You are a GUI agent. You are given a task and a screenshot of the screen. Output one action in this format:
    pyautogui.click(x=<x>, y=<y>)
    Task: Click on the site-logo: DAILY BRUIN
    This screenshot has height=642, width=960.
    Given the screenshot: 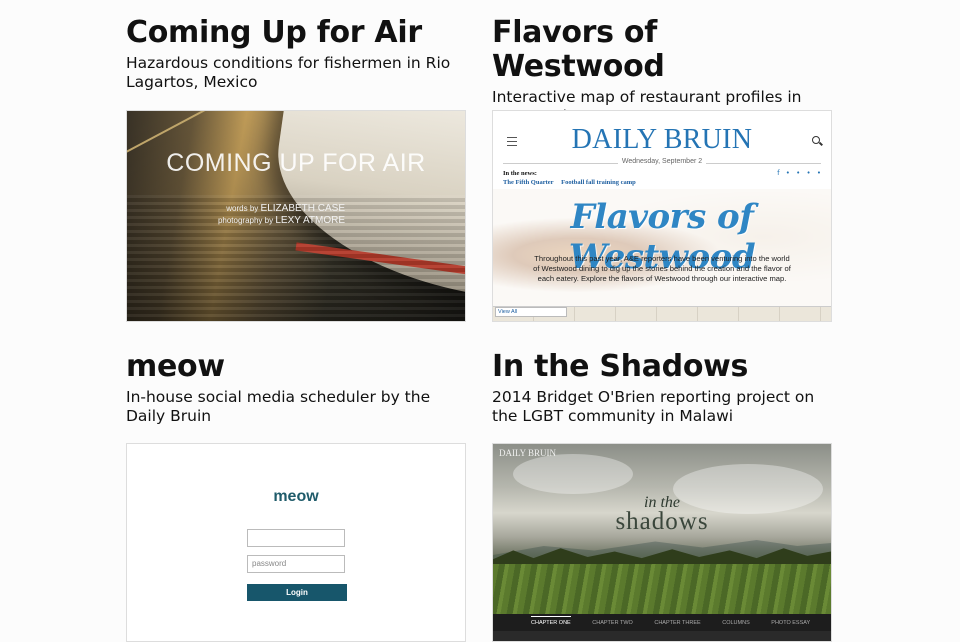 What is the action you would take?
    pyautogui.click(x=528, y=453)
    